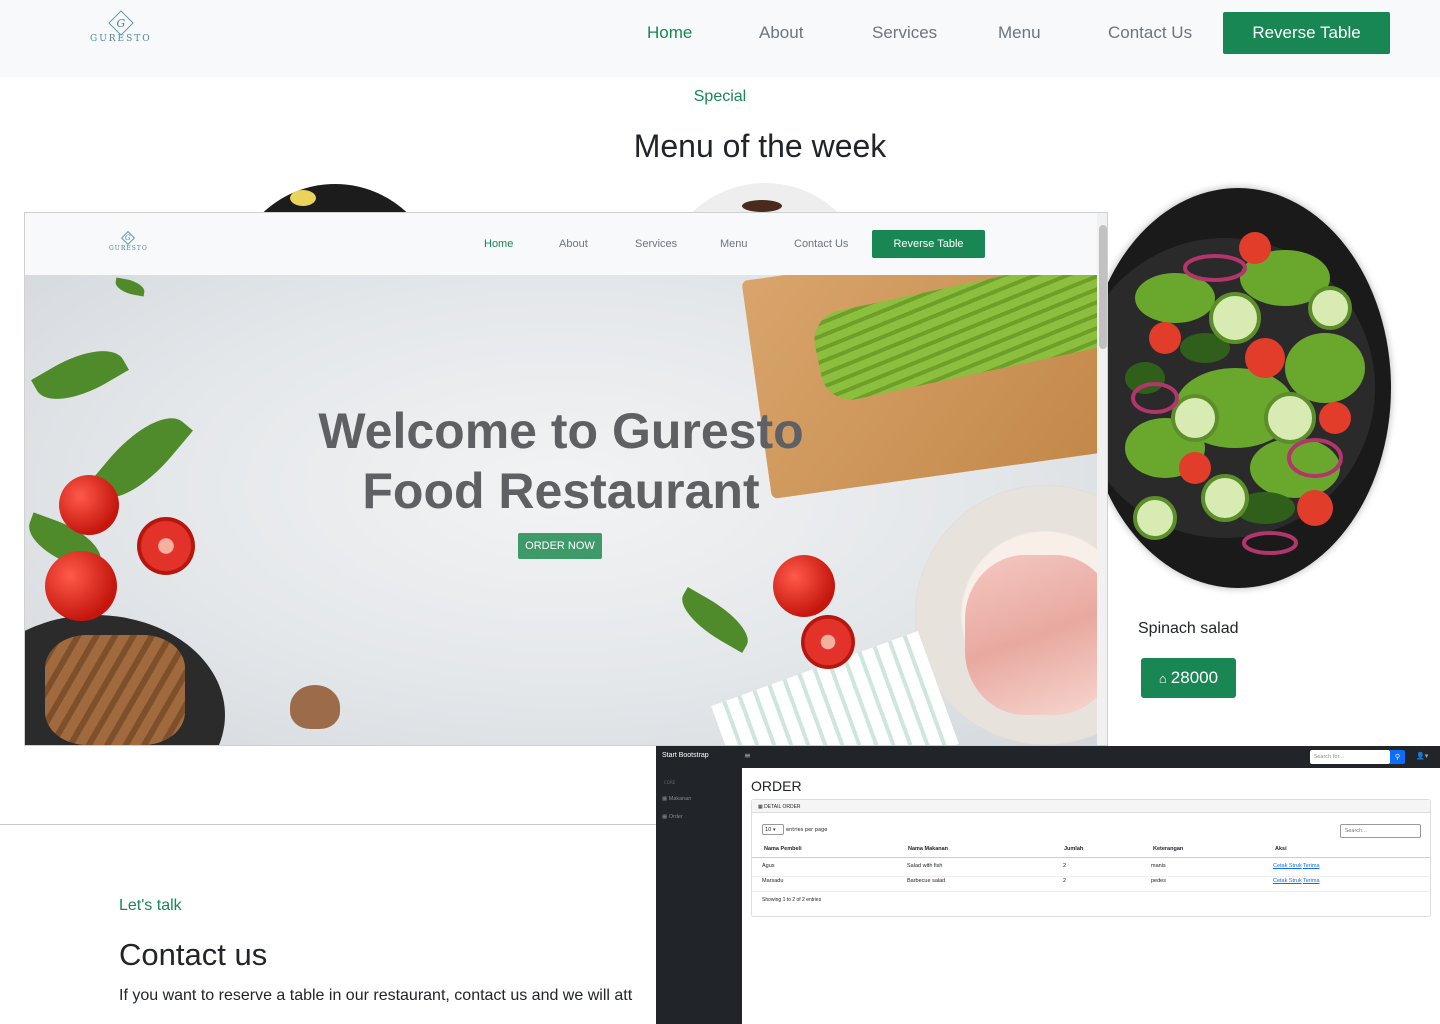 The image size is (1440, 1024). I want to click on col-nama-pembeli: Nama Pembeli, so click(783, 849).